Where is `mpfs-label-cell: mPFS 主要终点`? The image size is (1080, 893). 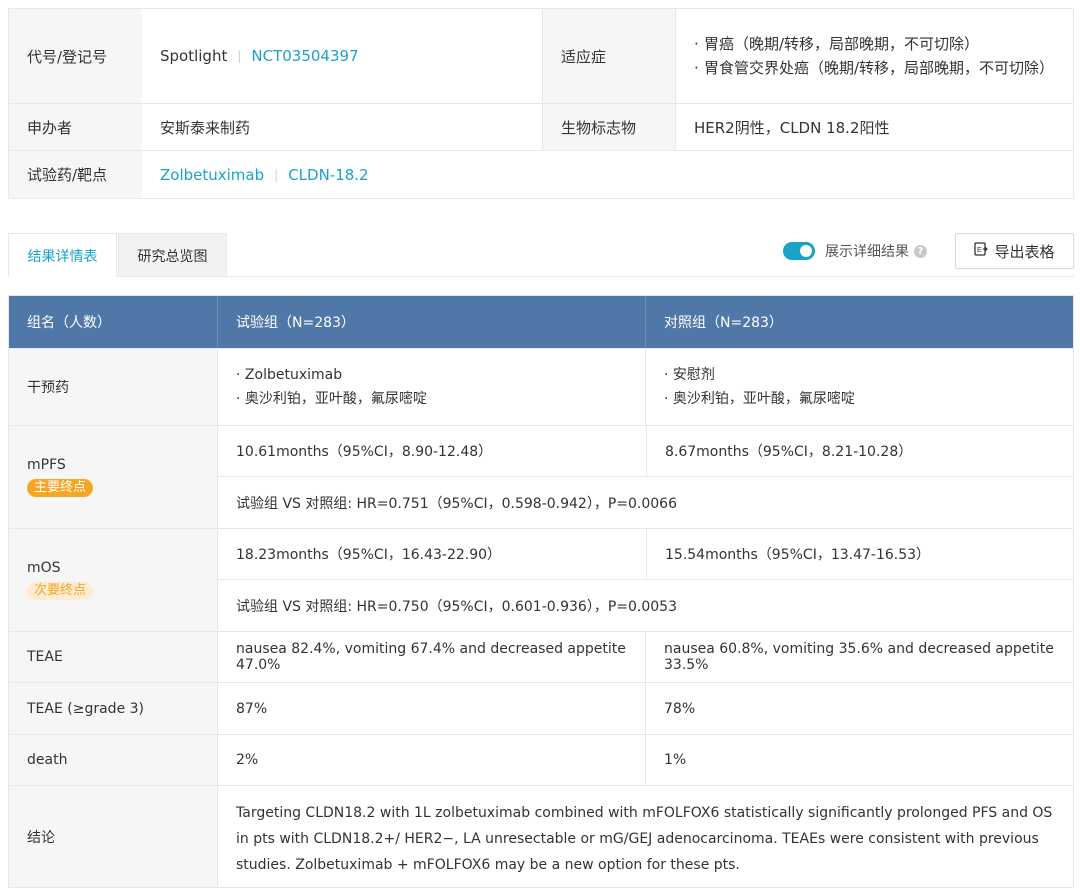
mpfs-label-cell: mPFS 主要终点 is located at coordinates (113, 477).